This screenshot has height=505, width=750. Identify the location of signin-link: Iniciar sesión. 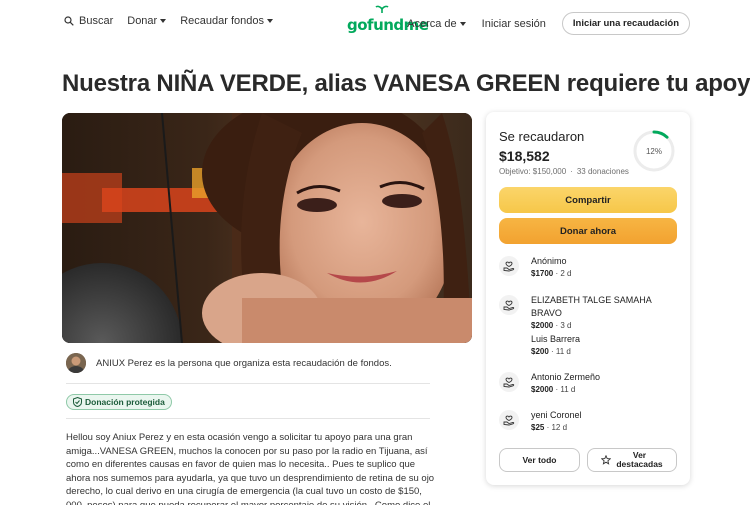
(514, 24).